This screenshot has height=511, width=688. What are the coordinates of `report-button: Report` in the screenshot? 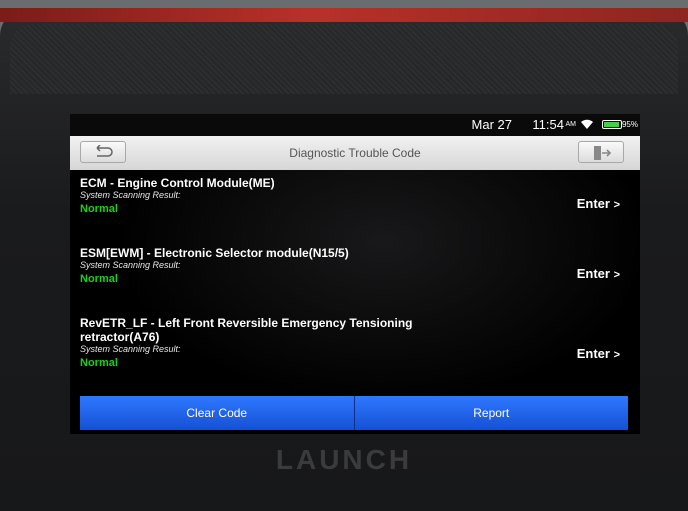 It's located at (490, 413).